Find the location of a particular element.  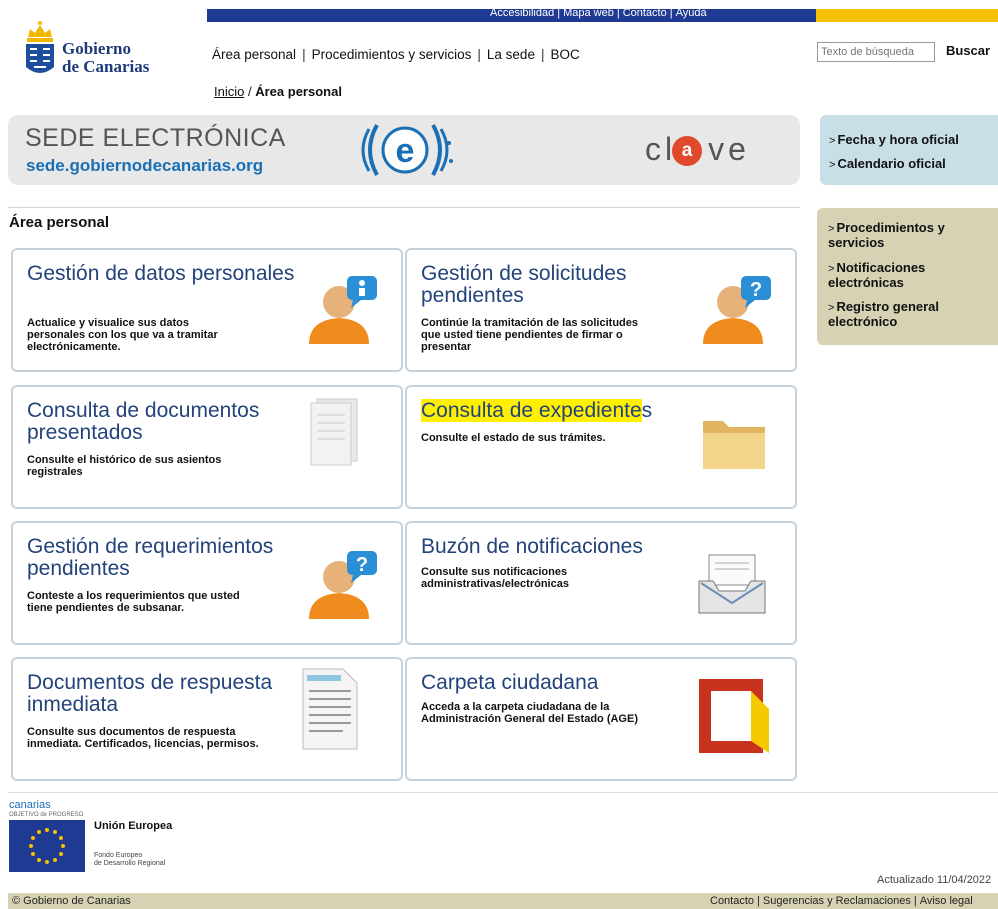

card-title: Gestión de datos personales is located at coordinates (161, 273).